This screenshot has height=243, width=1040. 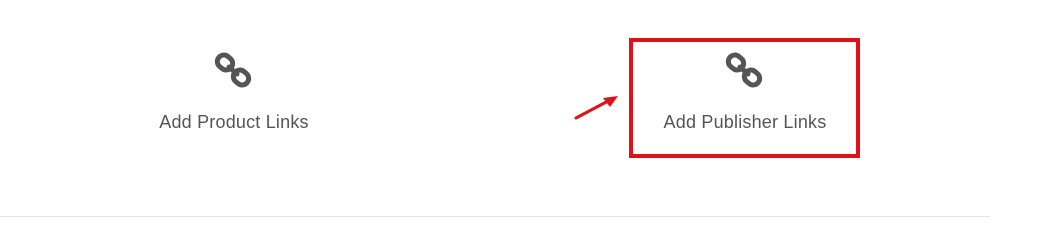 I want to click on annotation-arrow-icon, so click(x=596, y=108).